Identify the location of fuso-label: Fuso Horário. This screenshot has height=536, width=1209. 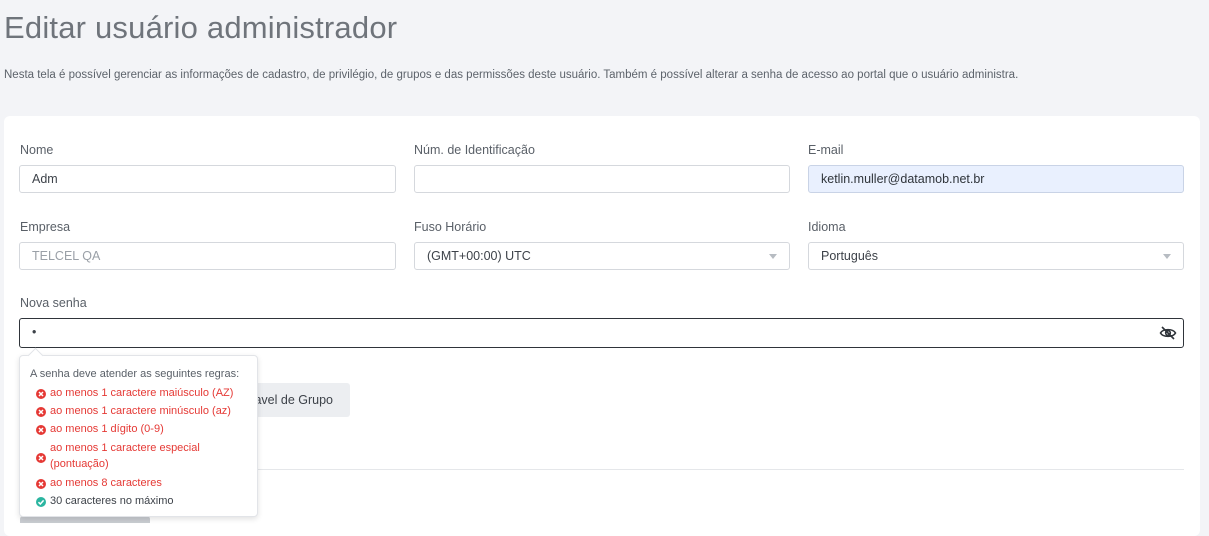
(450, 227).